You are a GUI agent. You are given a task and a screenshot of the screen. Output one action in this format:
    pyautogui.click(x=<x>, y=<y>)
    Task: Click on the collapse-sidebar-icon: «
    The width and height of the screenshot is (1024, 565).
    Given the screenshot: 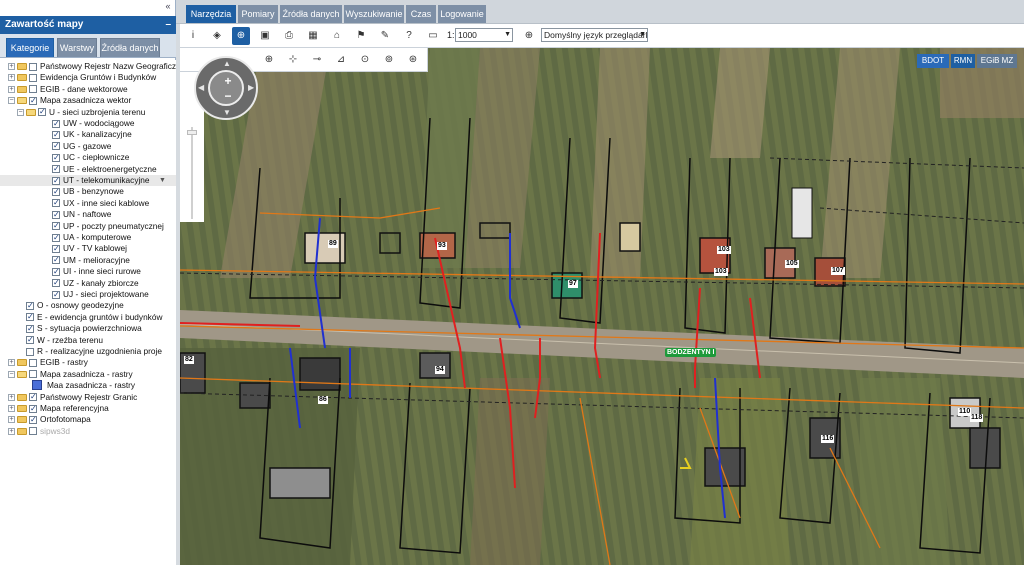 What is the action you would take?
    pyautogui.click(x=168, y=6)
    